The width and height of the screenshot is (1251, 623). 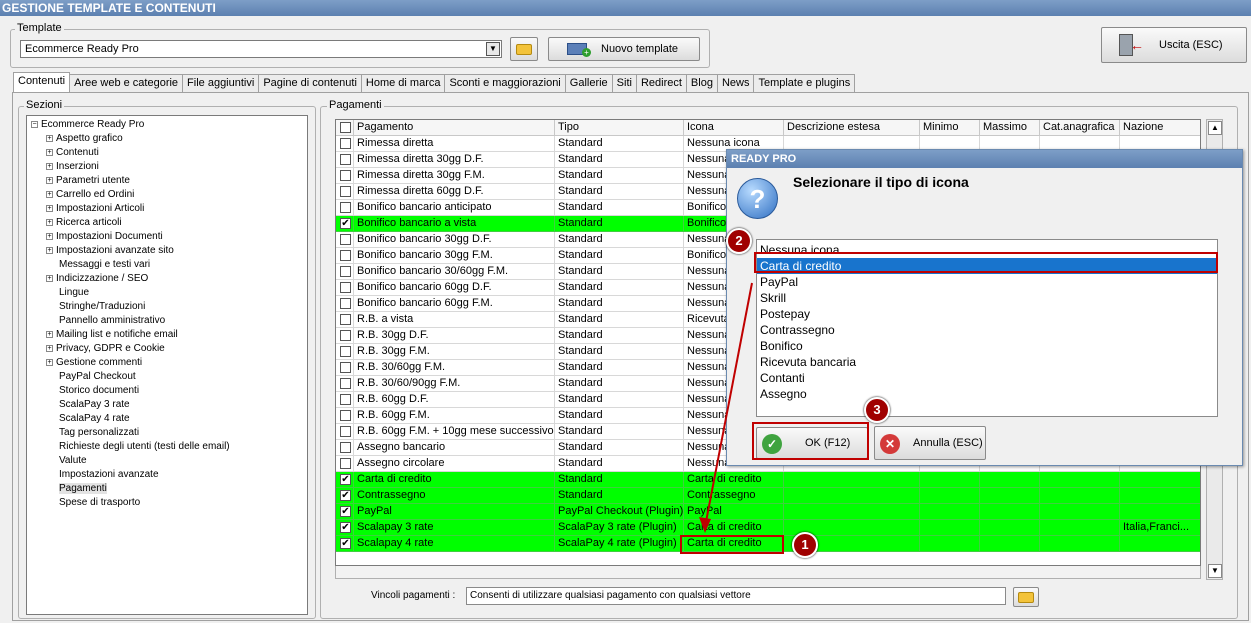 What do you see at coordinates (619, 528) in the screenshot?
I see `table-cell: ScalaPay 3 rate (Plugin)` at bounding box center [619, 528].